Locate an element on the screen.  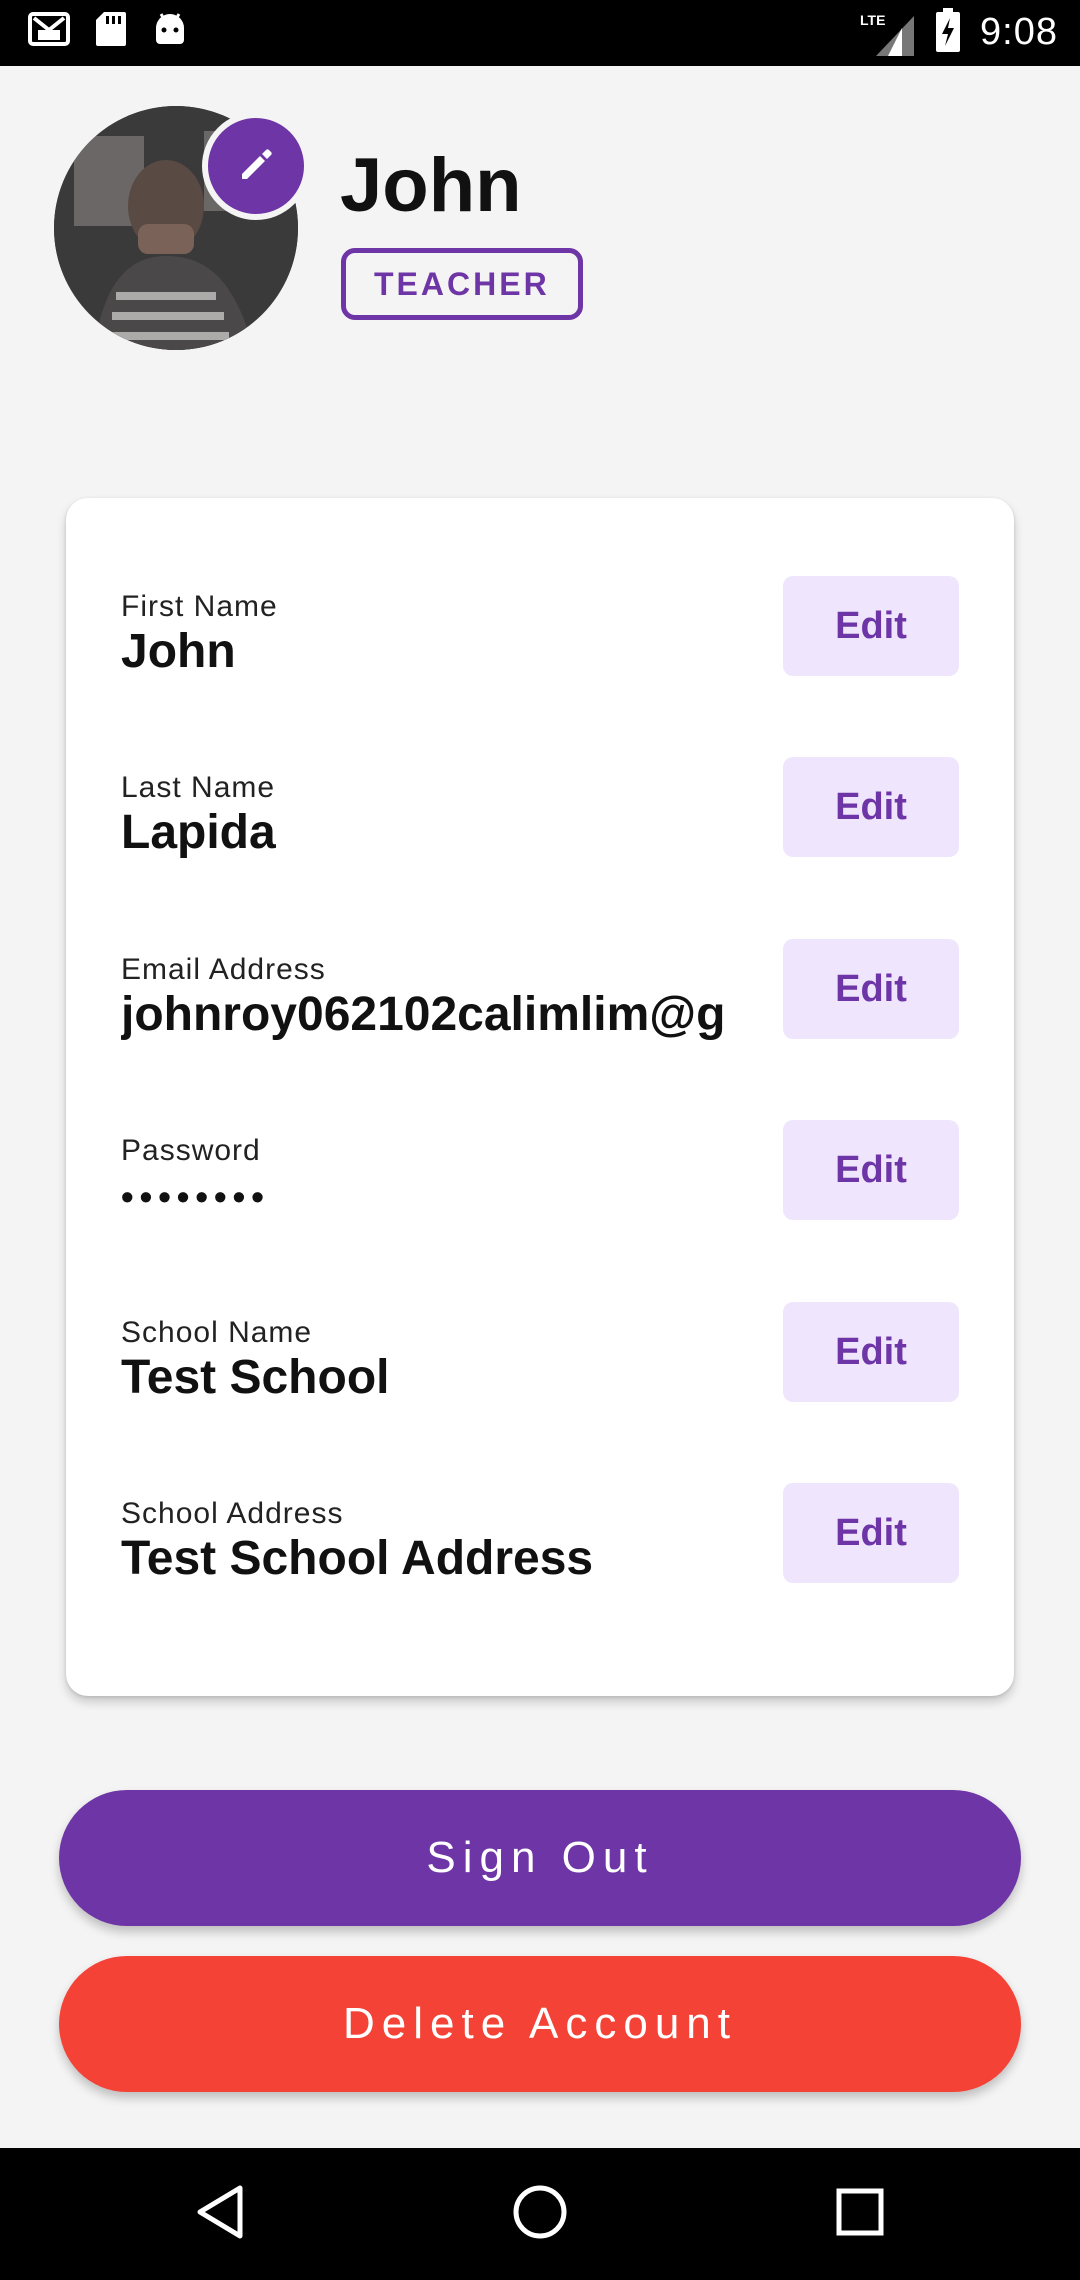
field-last-name: Last Name Lapida Edit is located at coordinates (540, 814).